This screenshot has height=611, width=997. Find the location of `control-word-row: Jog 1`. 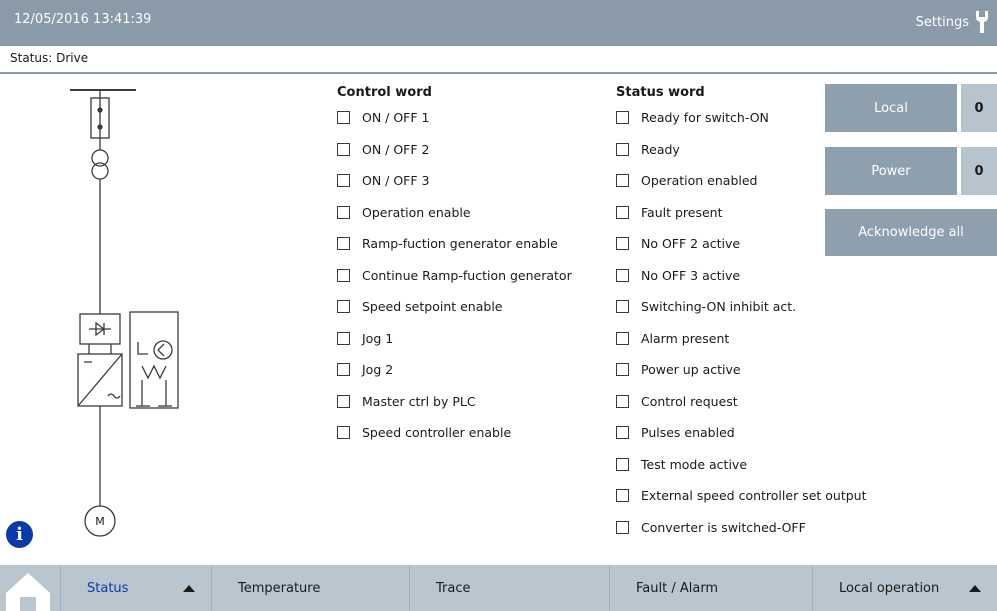

control-word-row: Jog 1 is located at coordinates (454, 339).